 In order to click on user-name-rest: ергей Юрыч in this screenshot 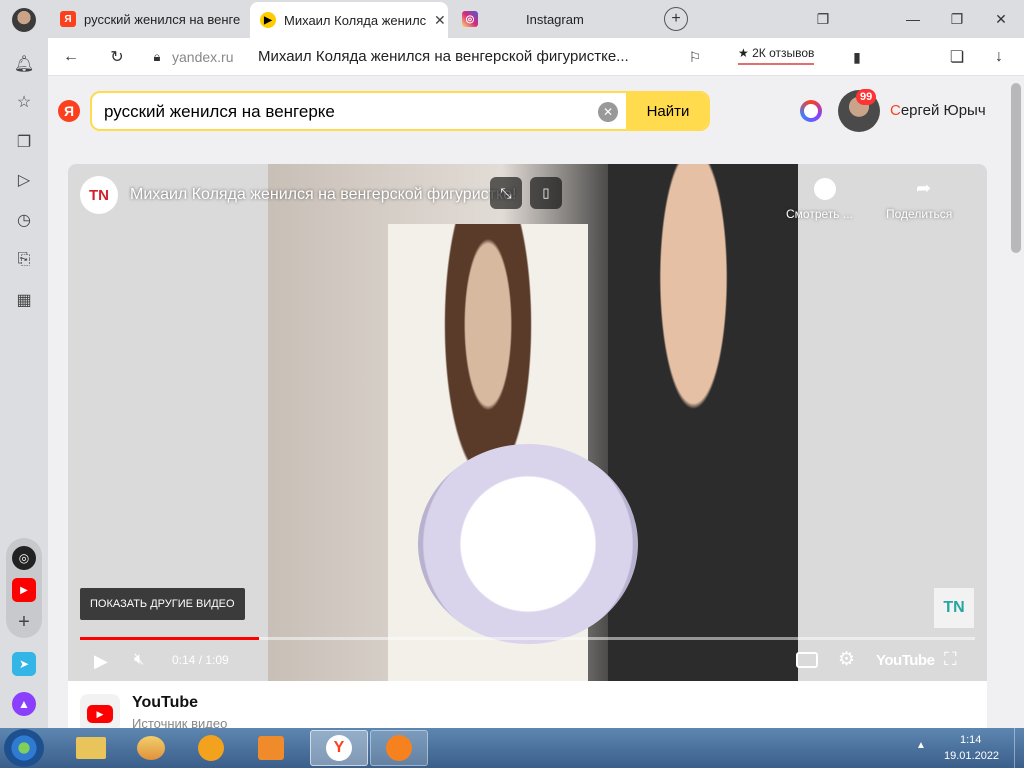, I will do `click(943, 110)`.